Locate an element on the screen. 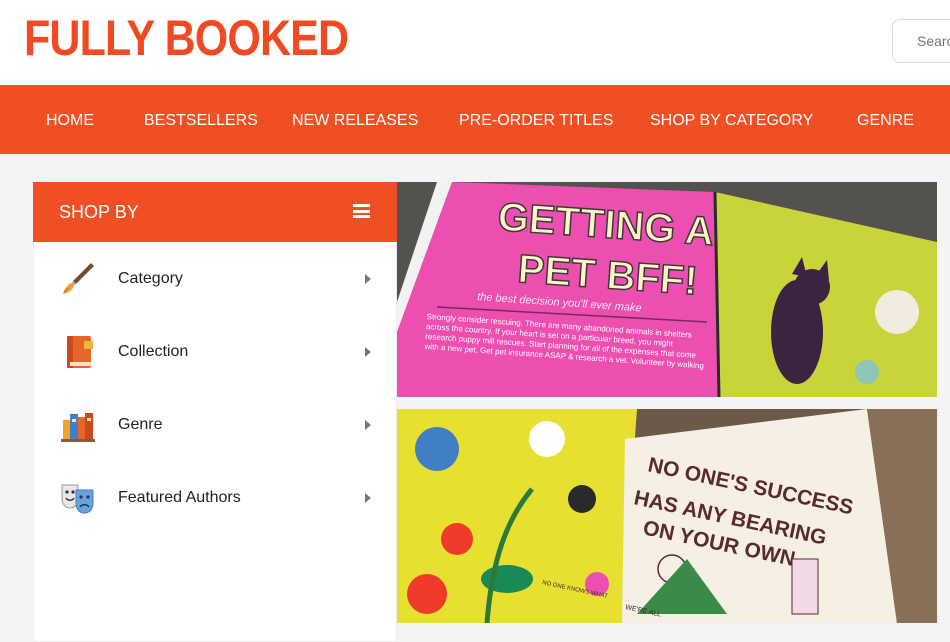 This screenshot has height=642, width=950. sidebar-item-label: Category is located at coordinates (150, 278).